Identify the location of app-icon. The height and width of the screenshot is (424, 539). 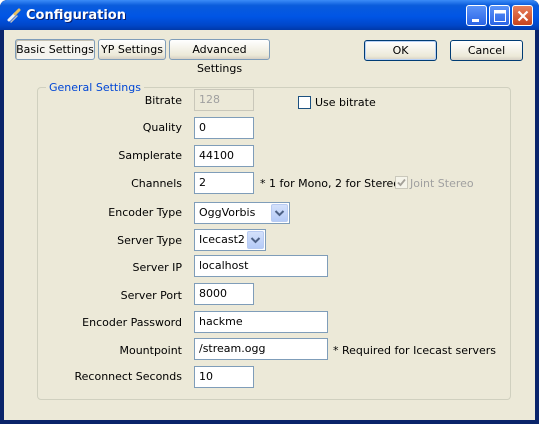
(14, 15).